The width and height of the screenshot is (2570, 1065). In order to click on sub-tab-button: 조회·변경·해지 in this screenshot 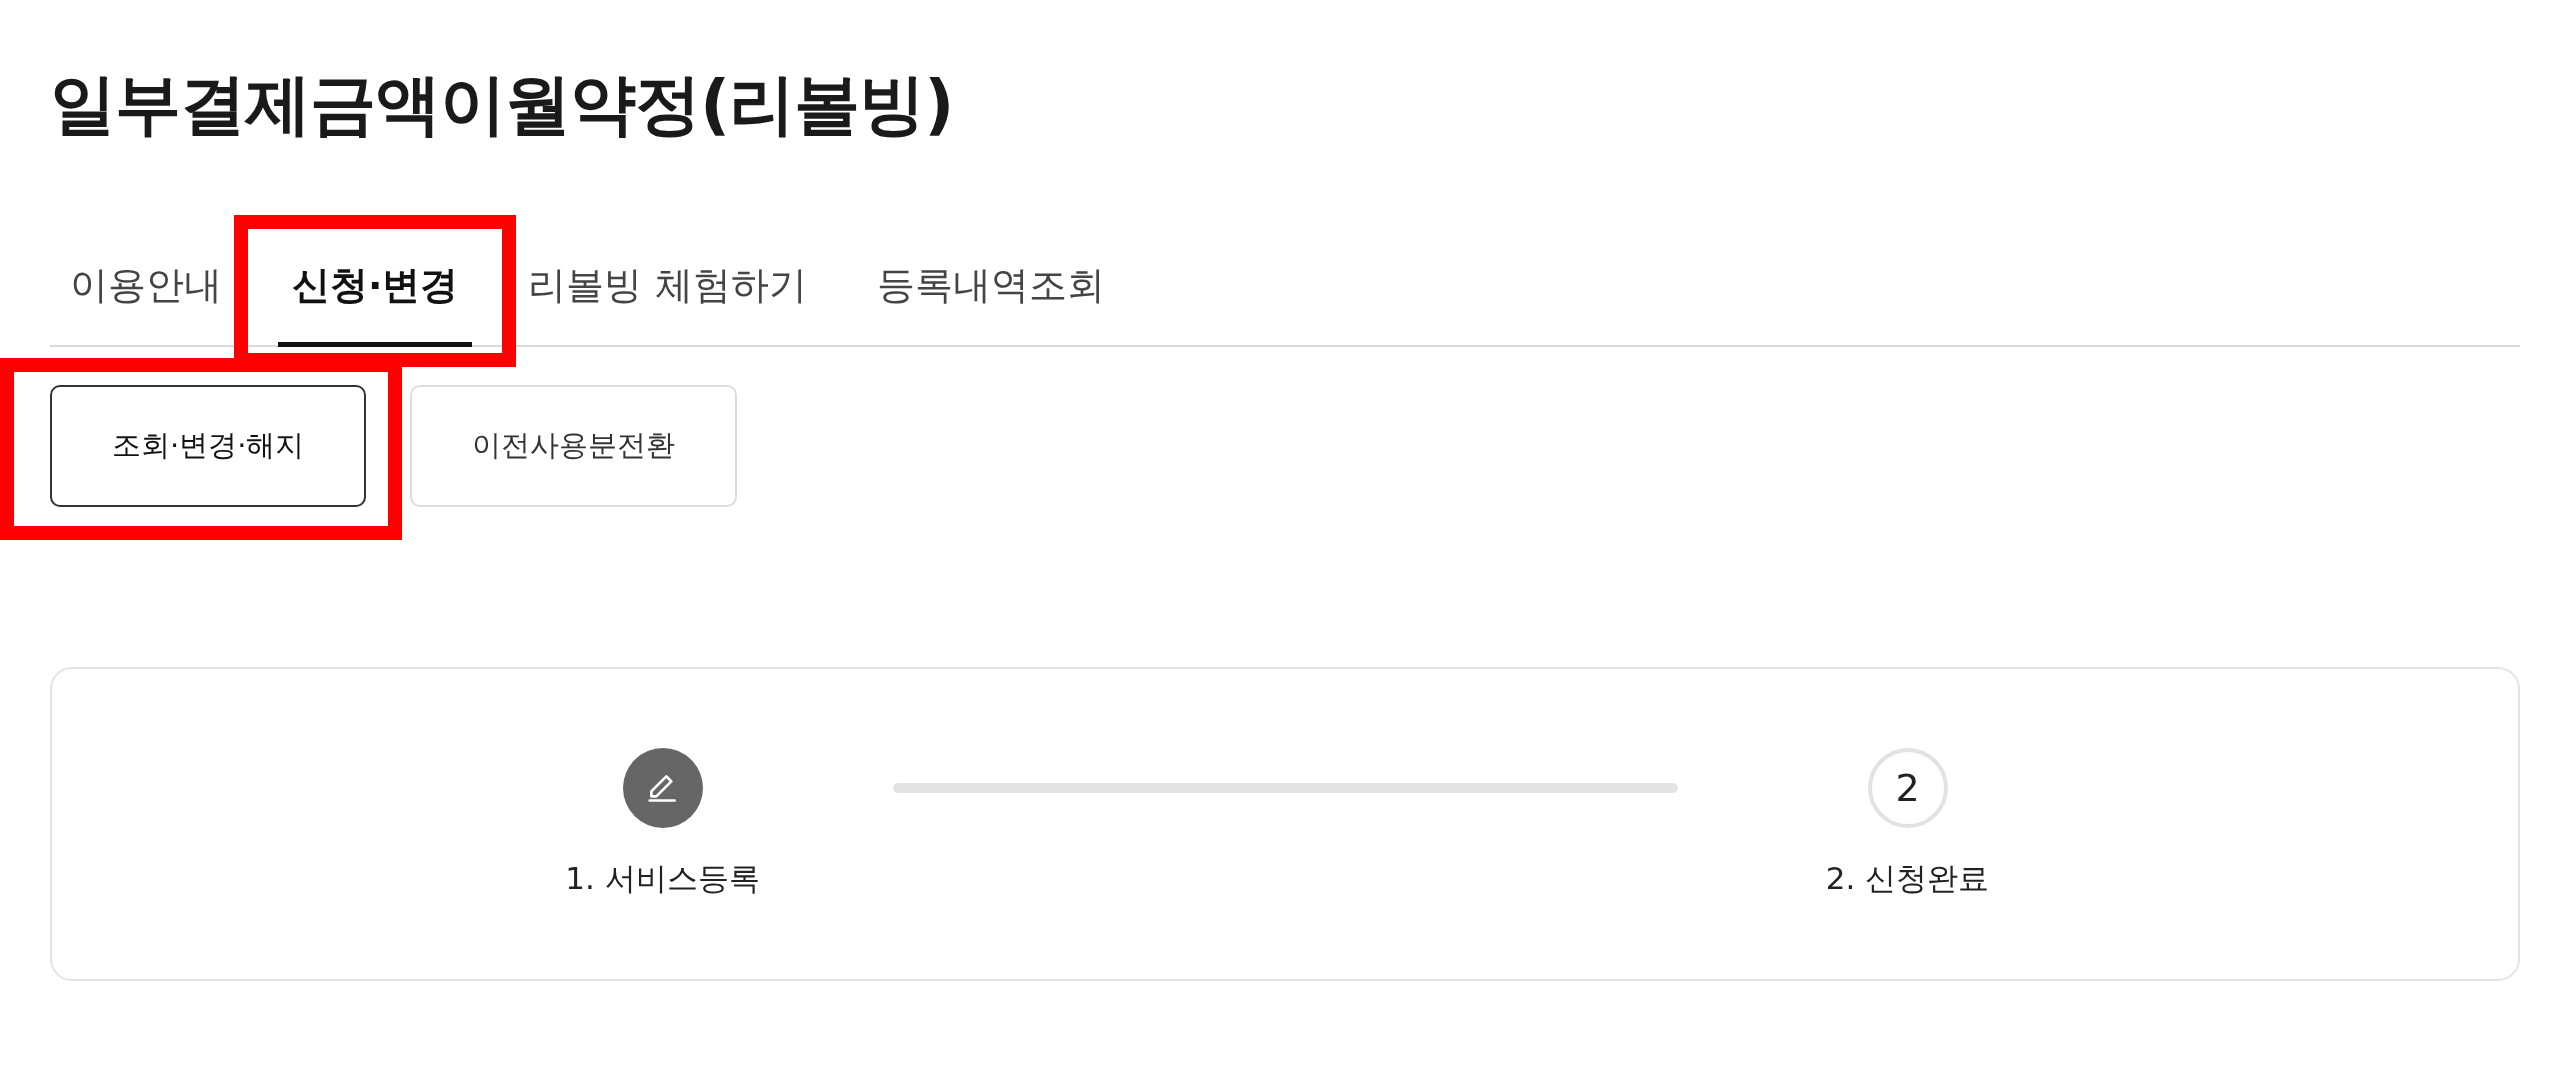, I will do `click(208, 446)`.